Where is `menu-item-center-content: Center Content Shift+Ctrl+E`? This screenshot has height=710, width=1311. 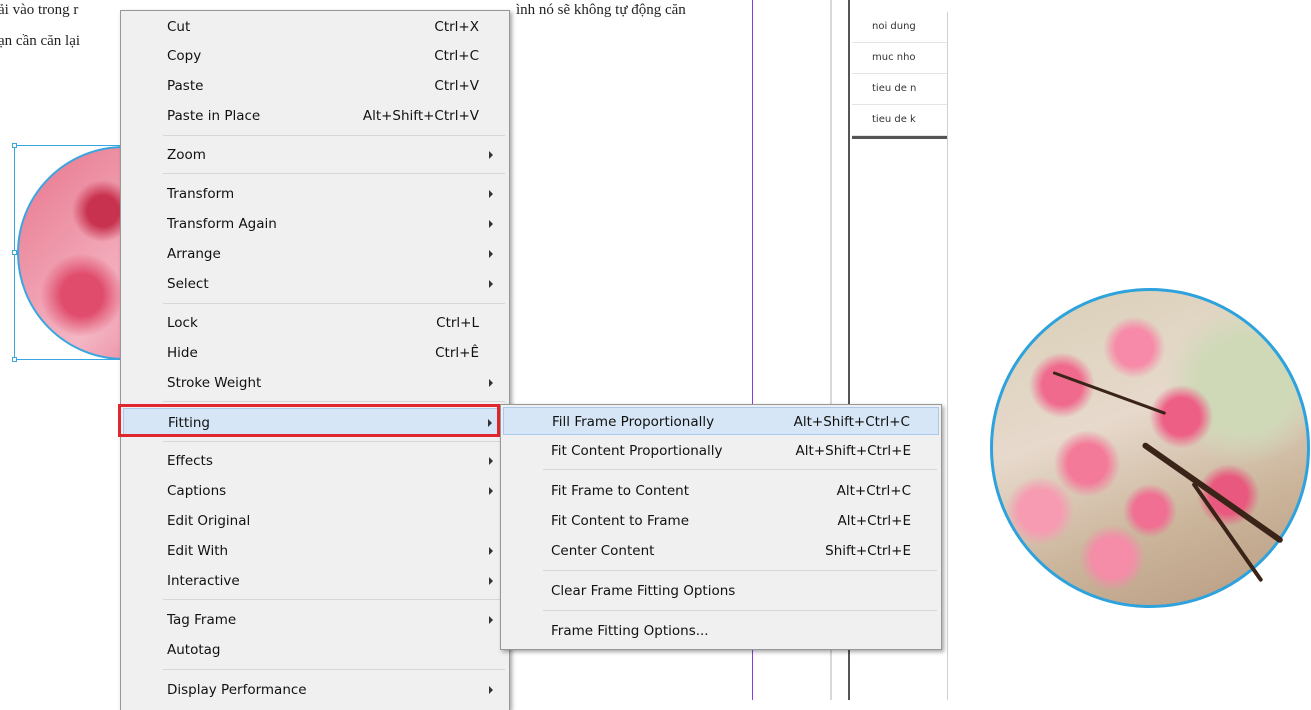 menu-item-center-content: Center Content Shift+Ctrl+E is located at coordinates (721, 551).